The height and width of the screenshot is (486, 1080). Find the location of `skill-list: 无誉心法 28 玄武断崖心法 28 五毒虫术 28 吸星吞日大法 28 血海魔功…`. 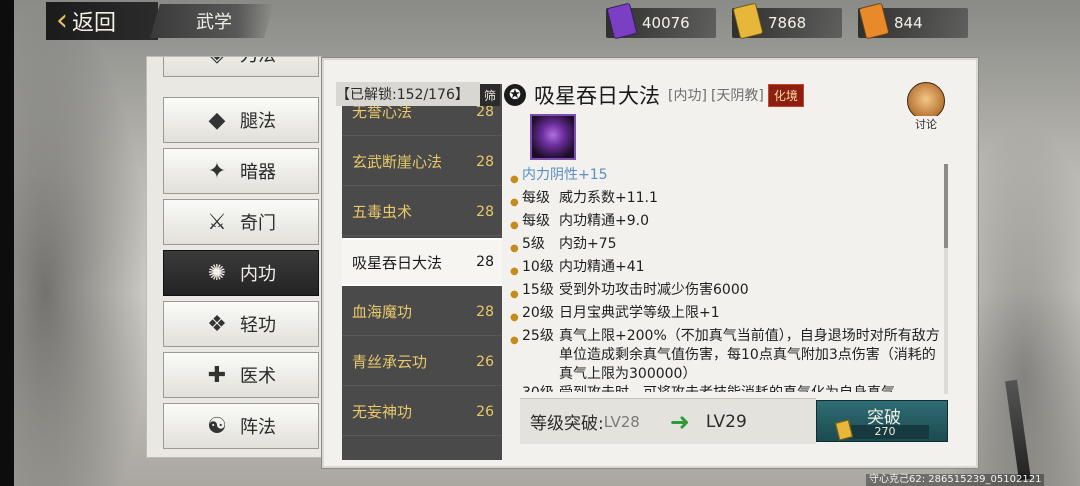

skill-list: 无誉心法 28 玄武断崖心法 28 五毒虫术 28 吸星吞日大法 28 血海魔功… is located at coordinates (422, 272).